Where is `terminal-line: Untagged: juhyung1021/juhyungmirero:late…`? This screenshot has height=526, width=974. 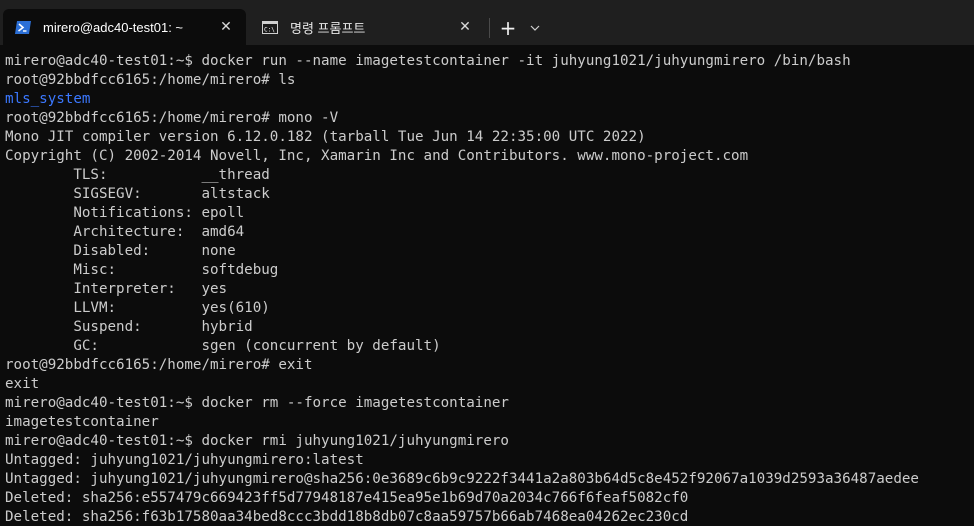 terminal-line: Untagged: juhyung1021/juhyungmirero:late… is located at coordinates (184, 460).